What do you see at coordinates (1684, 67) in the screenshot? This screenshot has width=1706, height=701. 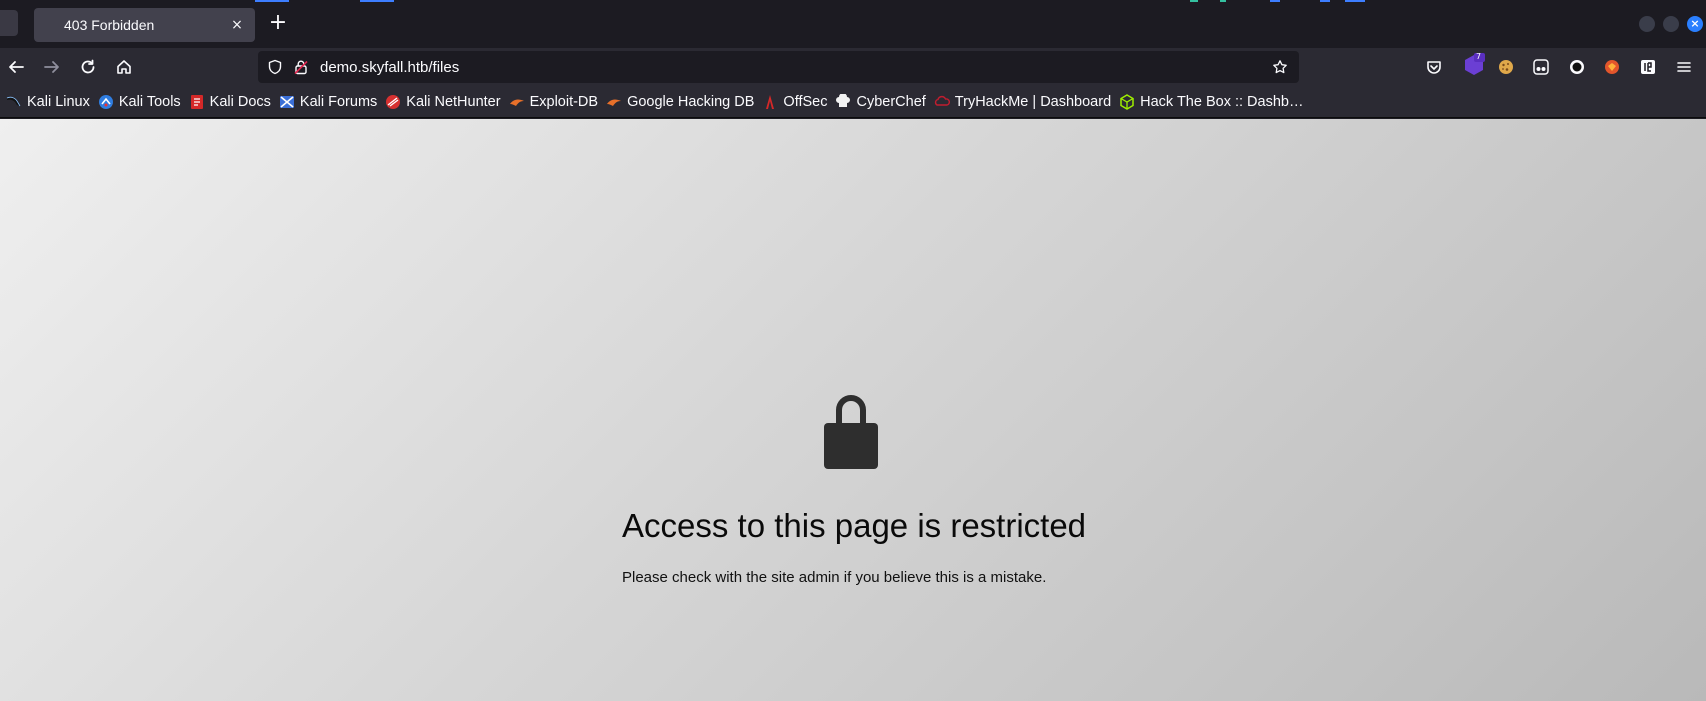 I see `menu-icon` at bounding box center [1684, 67].